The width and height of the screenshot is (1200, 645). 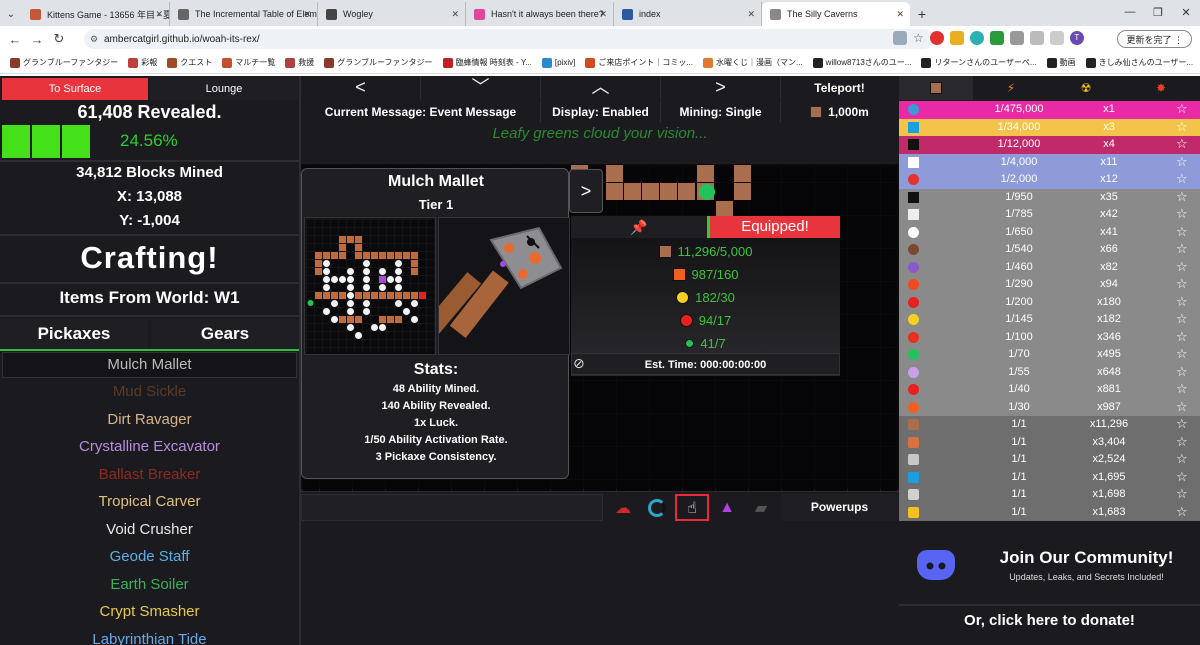 What do you see at coordinates (149, 529) in the screenshot?
I see `pickaxe-list-item: Void Crusher` at bounding box center [149, 529].